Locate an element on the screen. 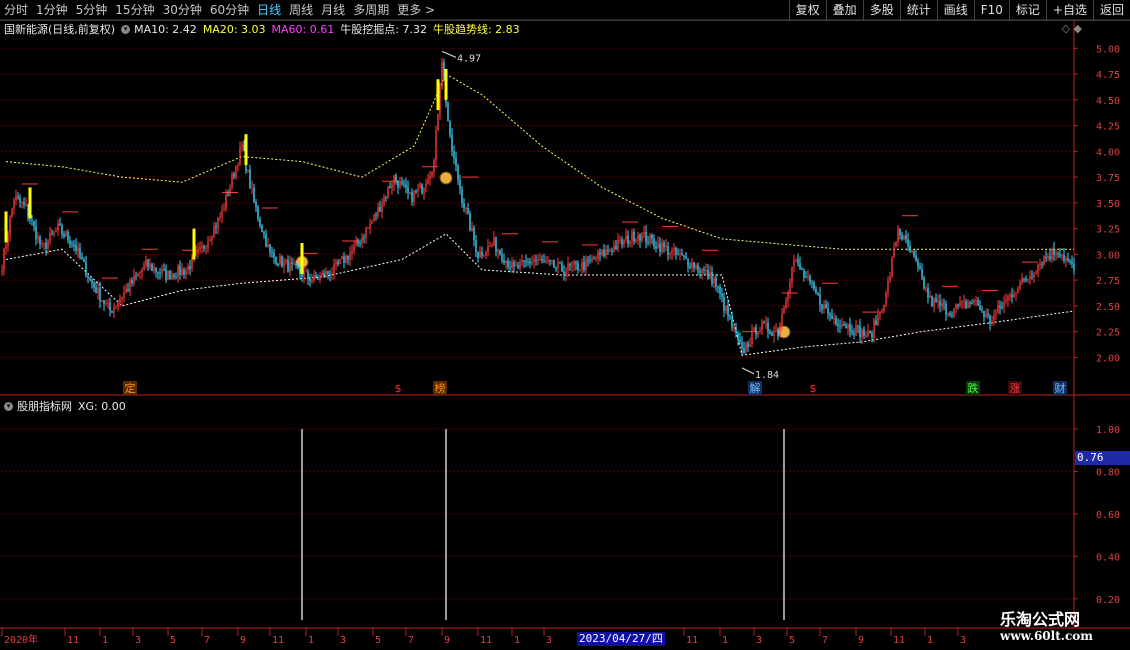 The width and height of the screenshot is (1130, 650). ma20-label: MA20: 3.03 is located at coordinates (234, 29).